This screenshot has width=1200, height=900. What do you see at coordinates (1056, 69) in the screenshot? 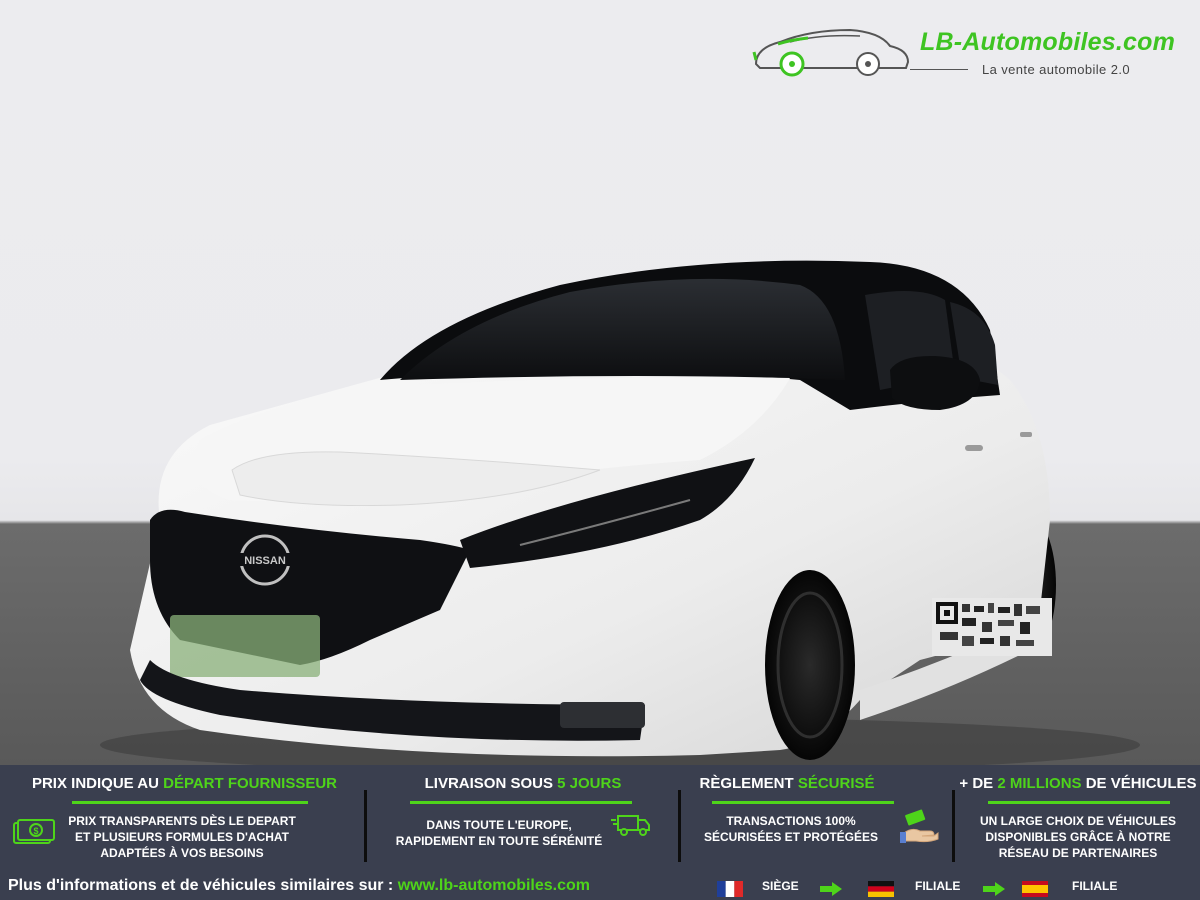
I see `brand-tagline: La vente automobile 2.0` at bounding box center [1056, 69].